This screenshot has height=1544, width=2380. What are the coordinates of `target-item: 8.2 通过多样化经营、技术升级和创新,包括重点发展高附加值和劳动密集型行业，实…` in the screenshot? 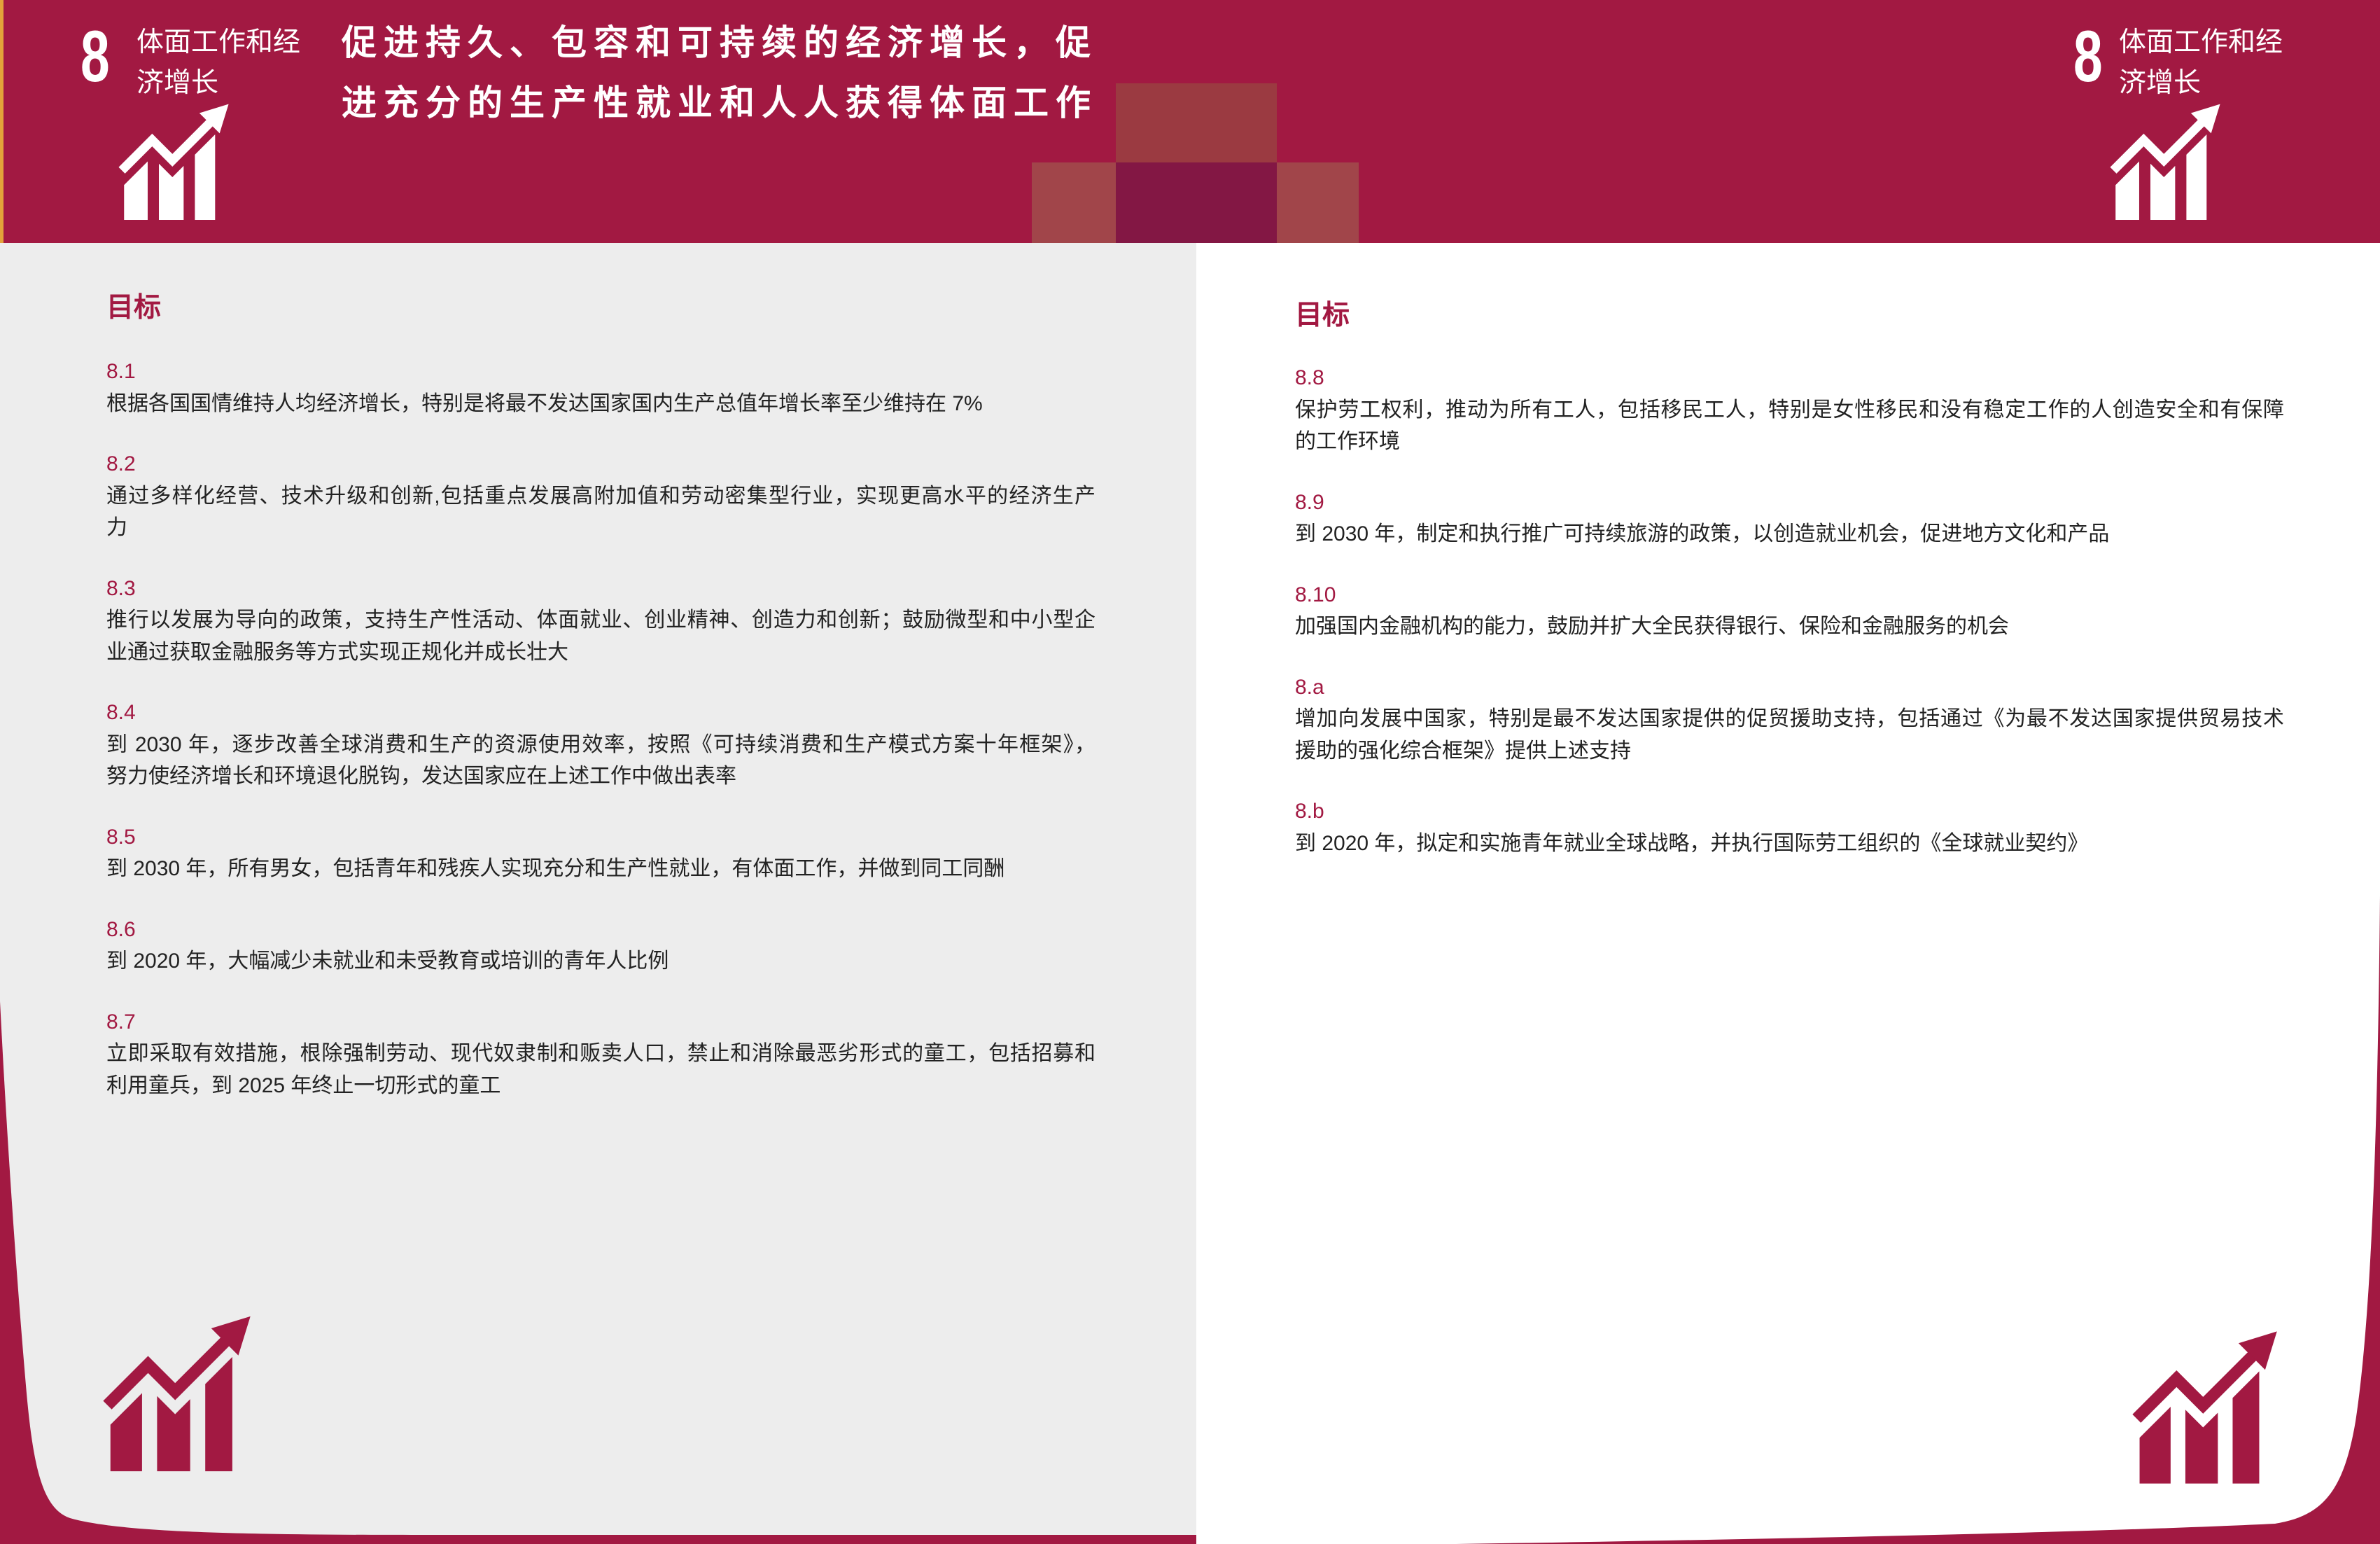 It's located at (601, 496).